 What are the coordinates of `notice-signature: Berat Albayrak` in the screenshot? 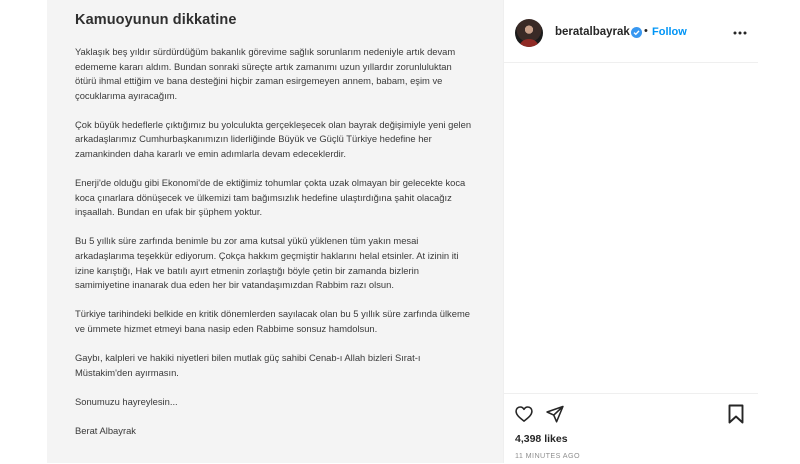 It's located at (105, 430).